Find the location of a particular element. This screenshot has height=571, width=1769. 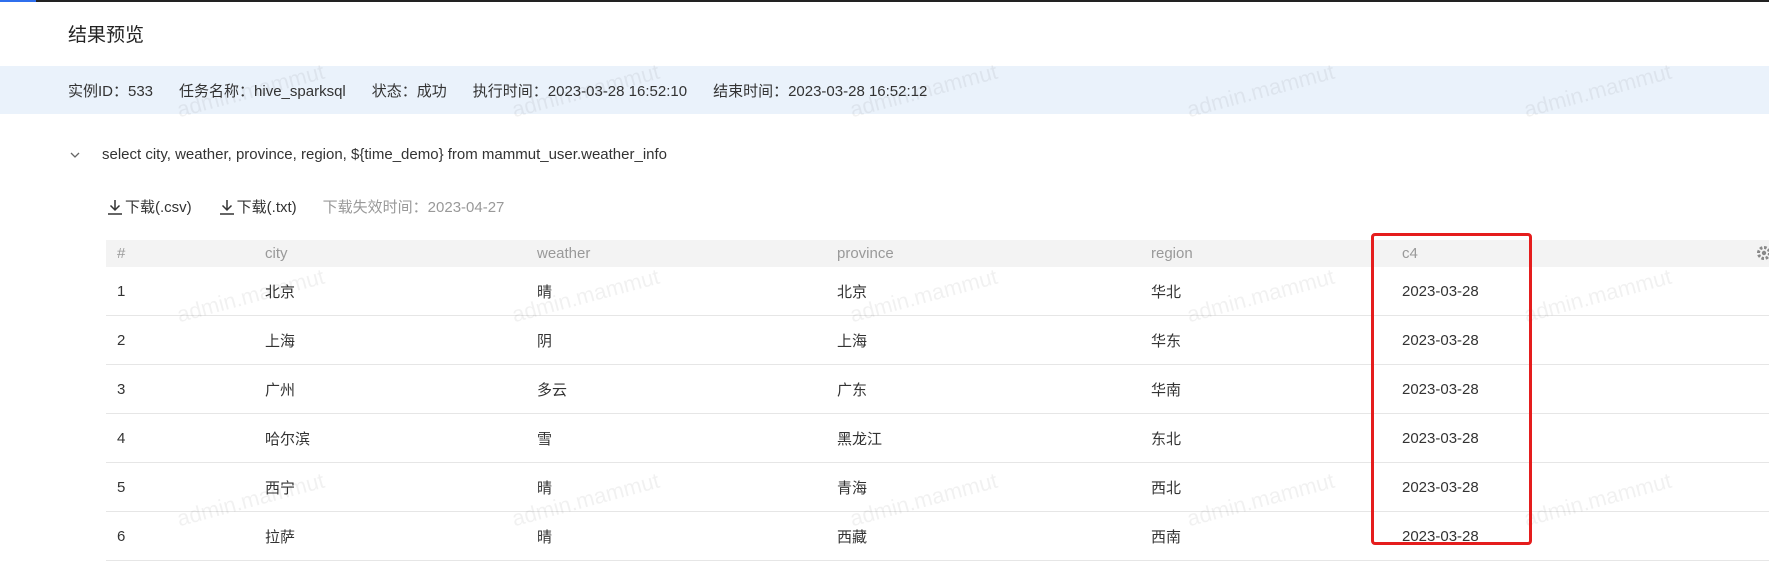

cell-index: 1 is located at coordinates (121, 291).